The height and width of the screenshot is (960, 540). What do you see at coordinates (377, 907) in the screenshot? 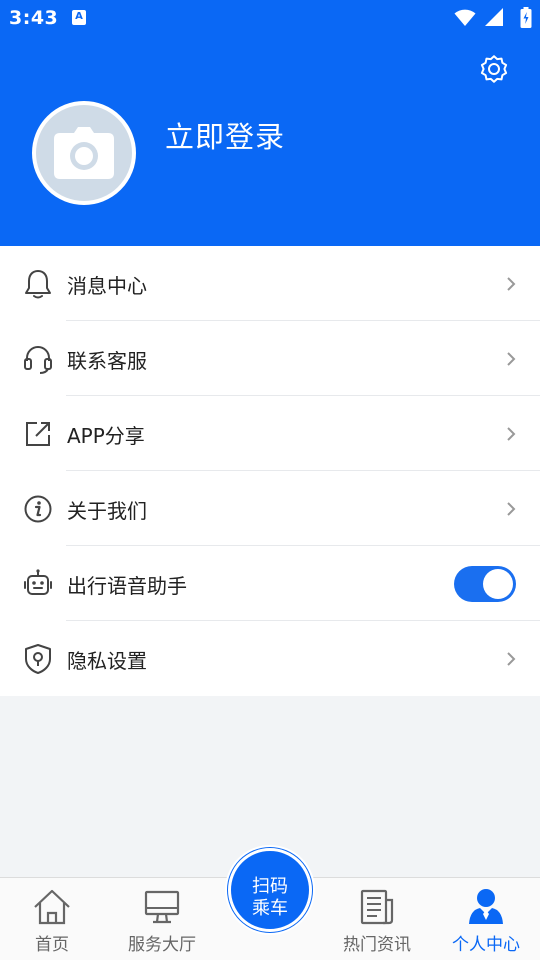
I see `news-icon` at bounding box center [377, 907].